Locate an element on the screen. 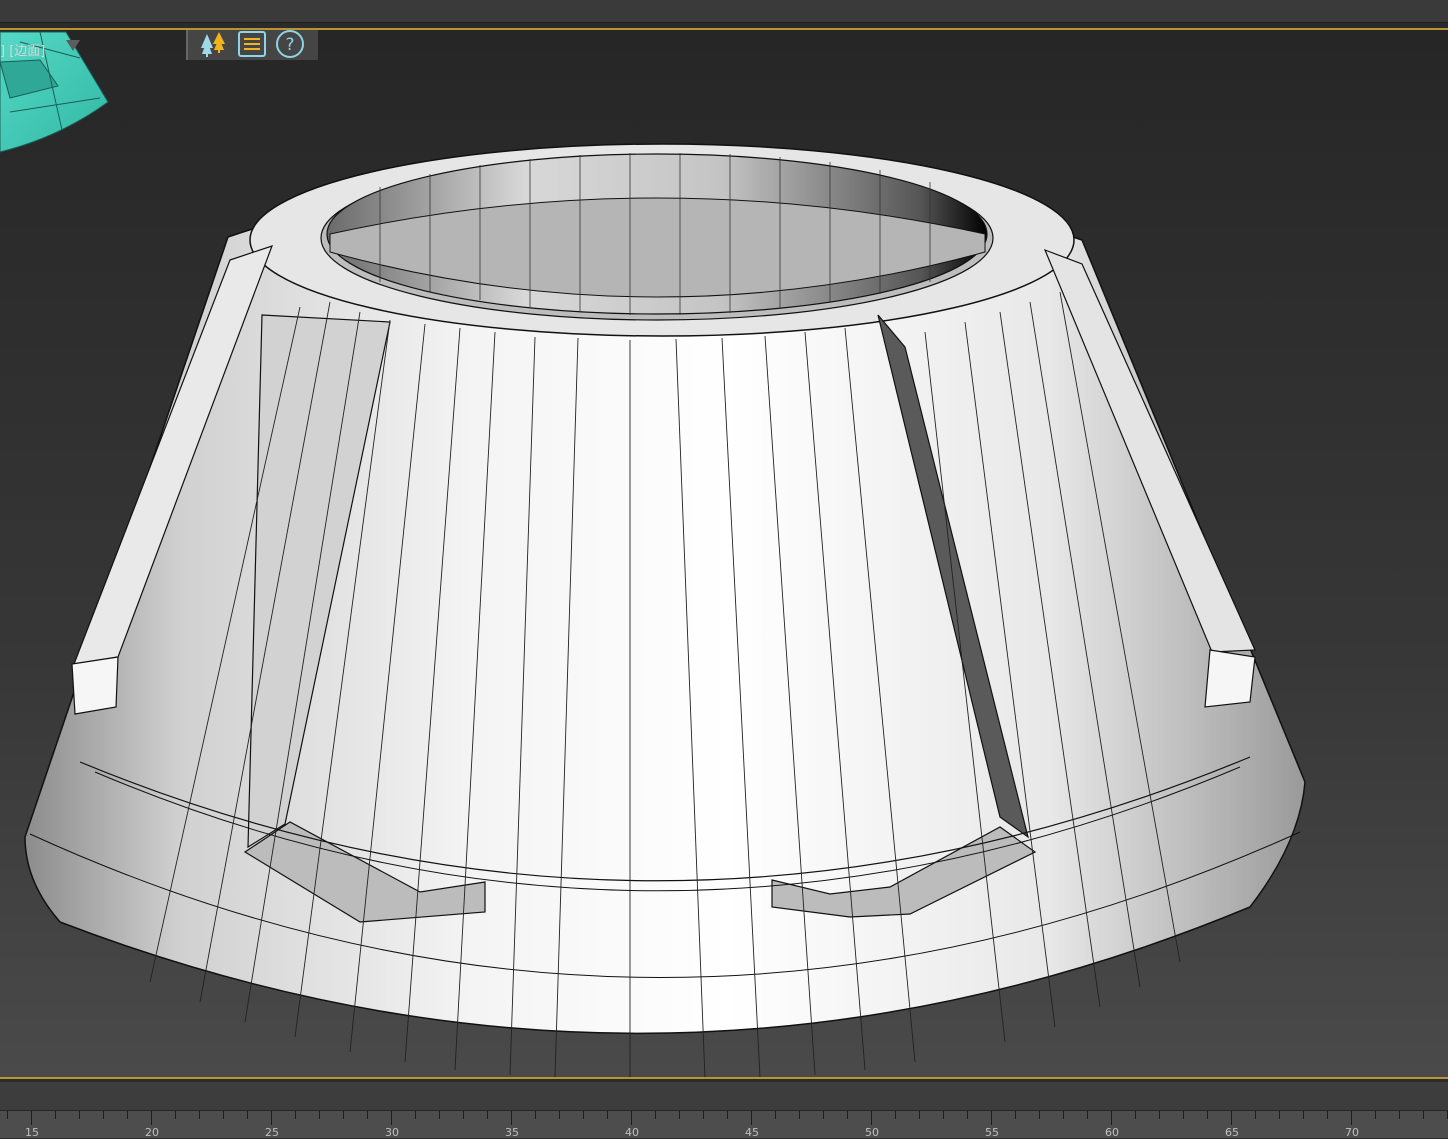 This screenshot has width=1448, height=1139. timeline-frame-label: 30 is located at coordinates (392, 1132).